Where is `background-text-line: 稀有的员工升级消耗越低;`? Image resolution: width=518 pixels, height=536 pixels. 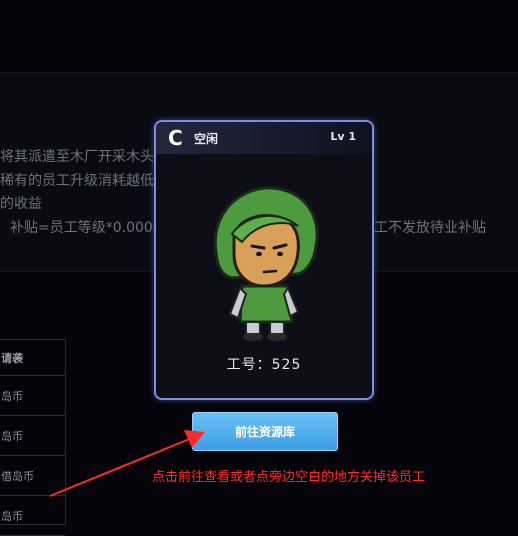
background-text-line: 稀有的员工升级消耗越低; is located at coordinates (79, 181).